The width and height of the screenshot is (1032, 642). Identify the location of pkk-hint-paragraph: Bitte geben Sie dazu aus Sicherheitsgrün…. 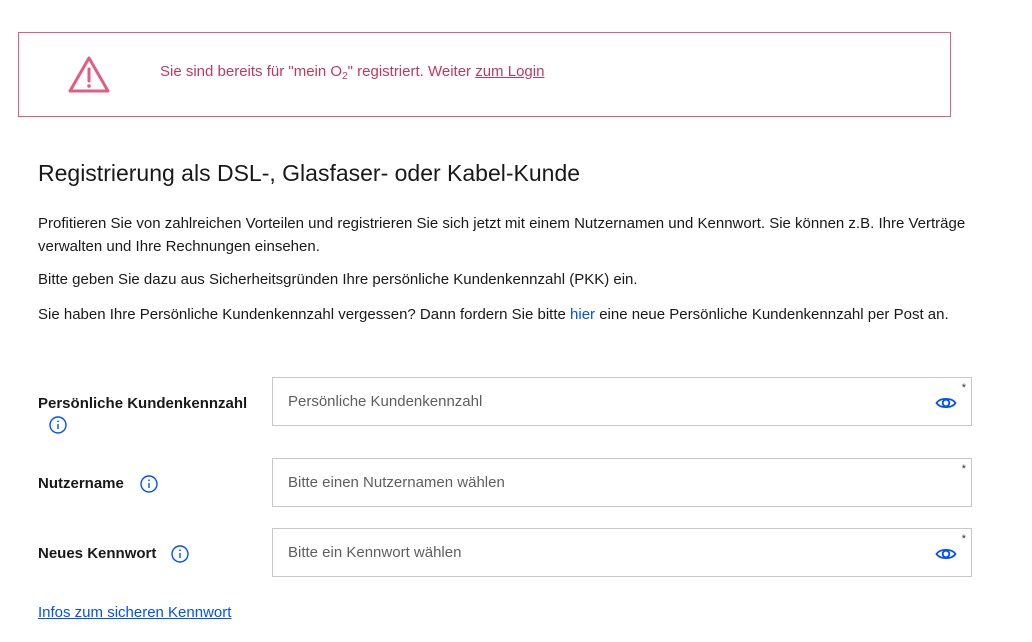
(338, 279).